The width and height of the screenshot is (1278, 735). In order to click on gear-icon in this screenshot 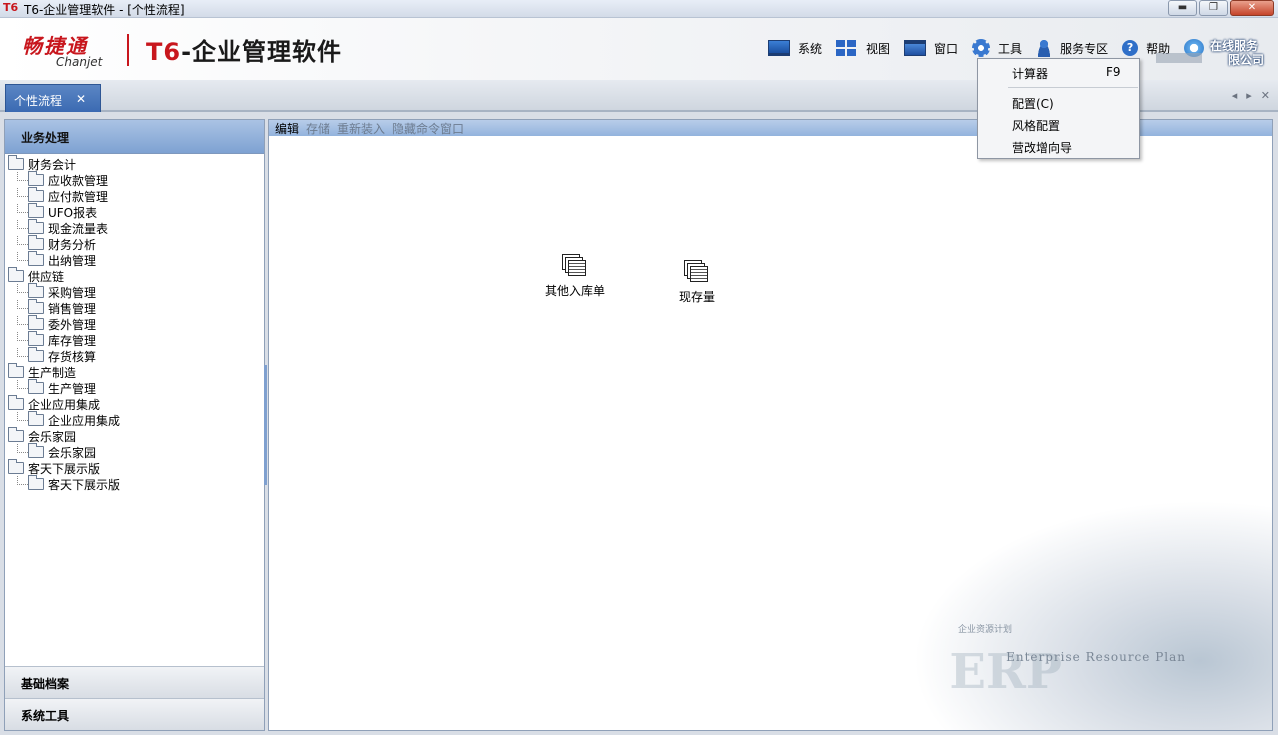, I will do `click(981, 48)`.